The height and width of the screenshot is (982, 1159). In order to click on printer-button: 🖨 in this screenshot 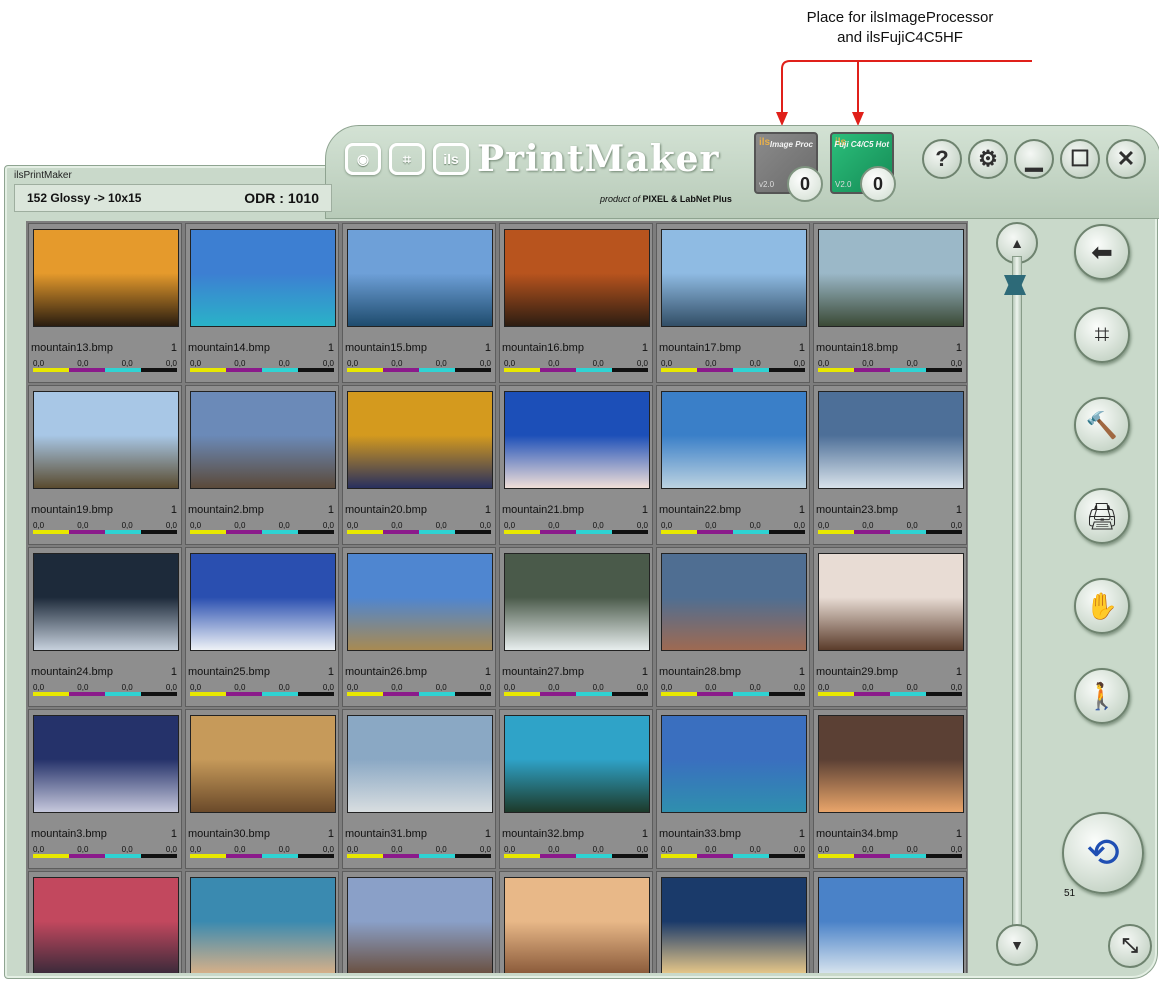, I will do `click(1102, 516)`.